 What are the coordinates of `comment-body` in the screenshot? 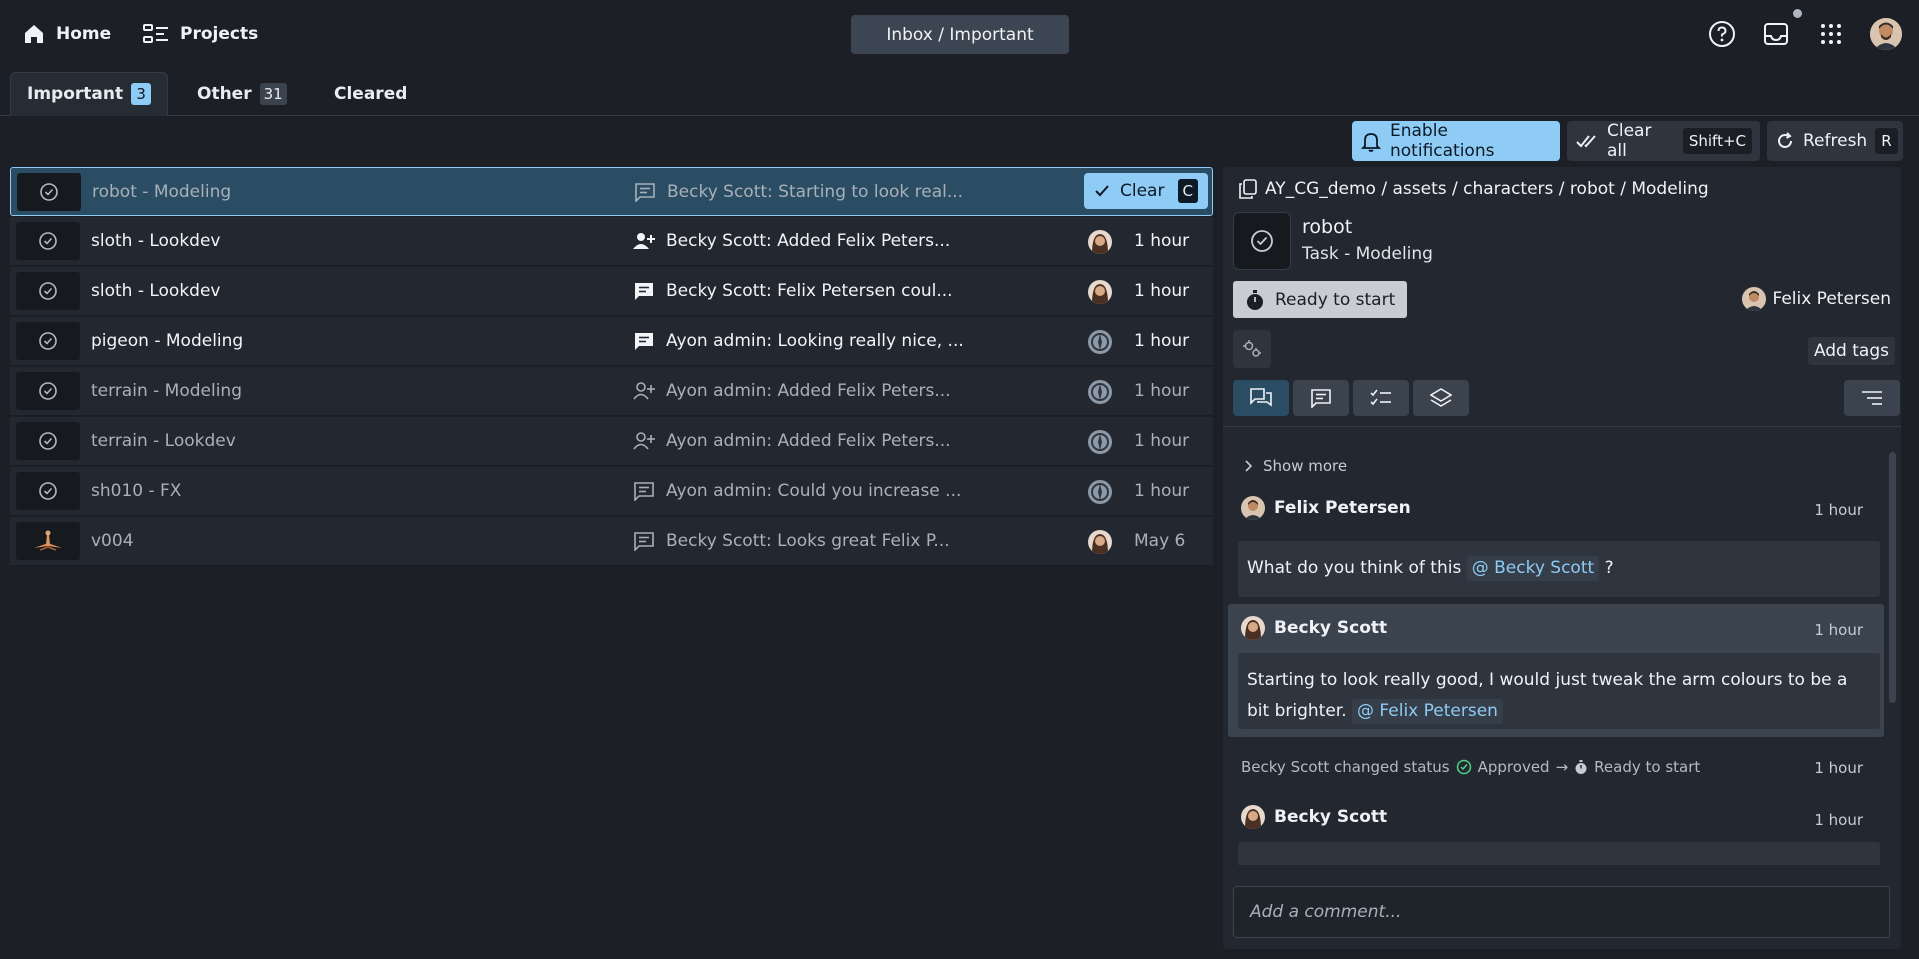 It's located at (1559, 853).